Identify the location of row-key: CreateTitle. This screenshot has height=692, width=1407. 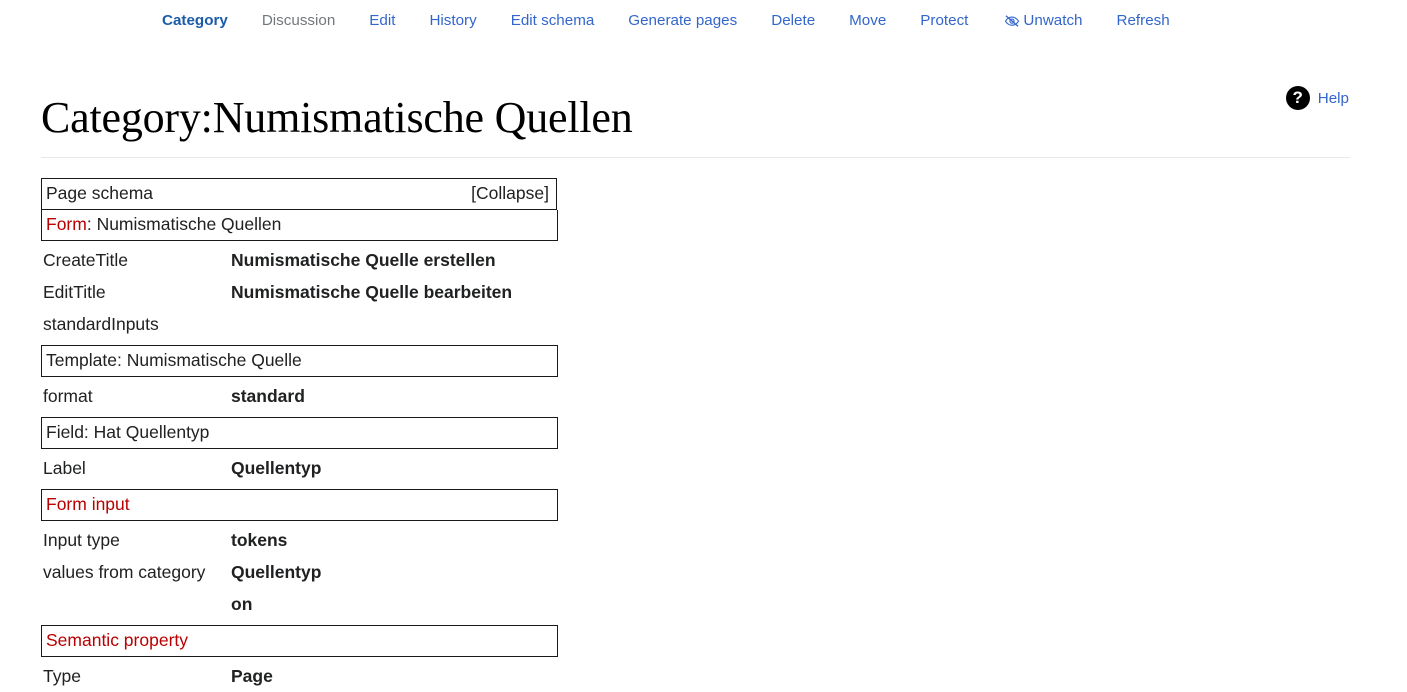
(85, 260).